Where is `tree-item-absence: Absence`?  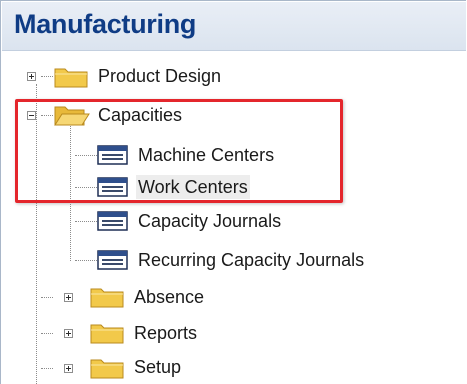
tree-item-absence: Absence is located at coordinates (169, 297).